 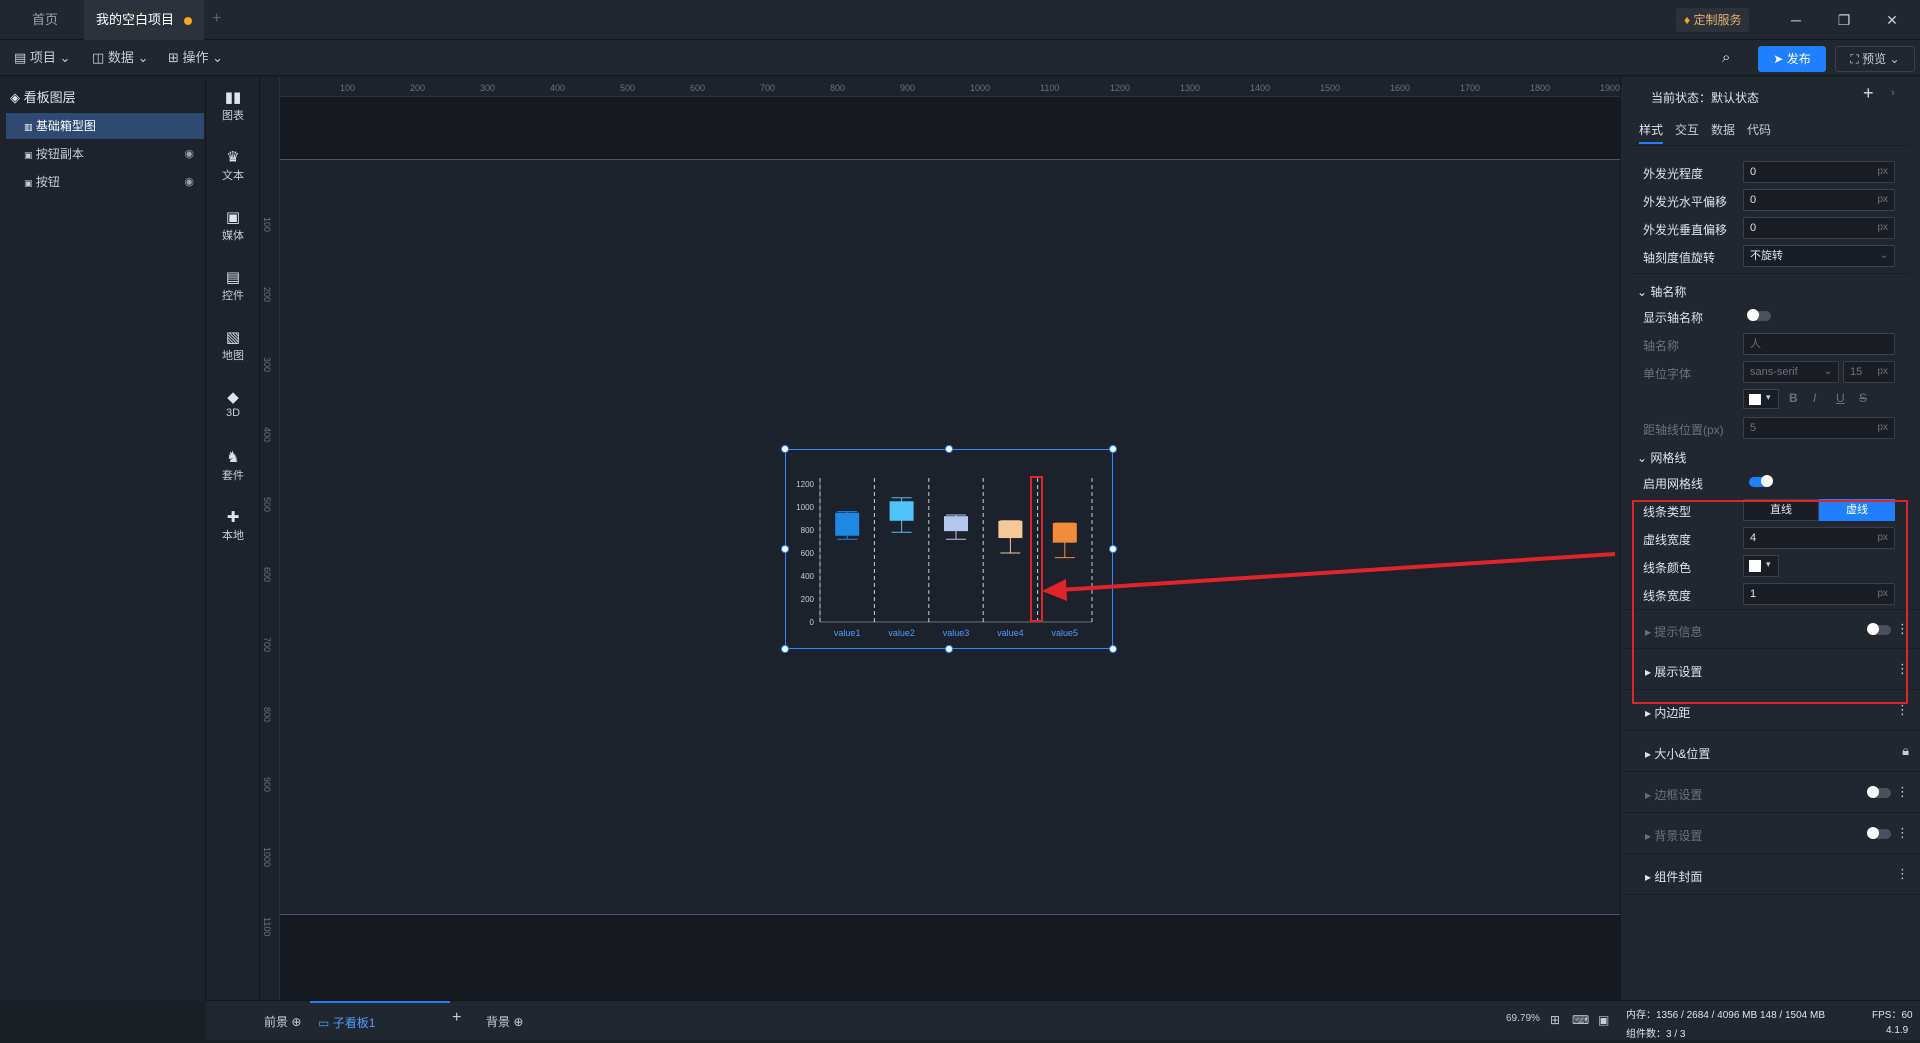 What do you see at coordinates (105, 154) in the screenshot?
I see `layer-item-button-copy: ▣ 按钮副本 ◉` at bounding box center [105, 154].